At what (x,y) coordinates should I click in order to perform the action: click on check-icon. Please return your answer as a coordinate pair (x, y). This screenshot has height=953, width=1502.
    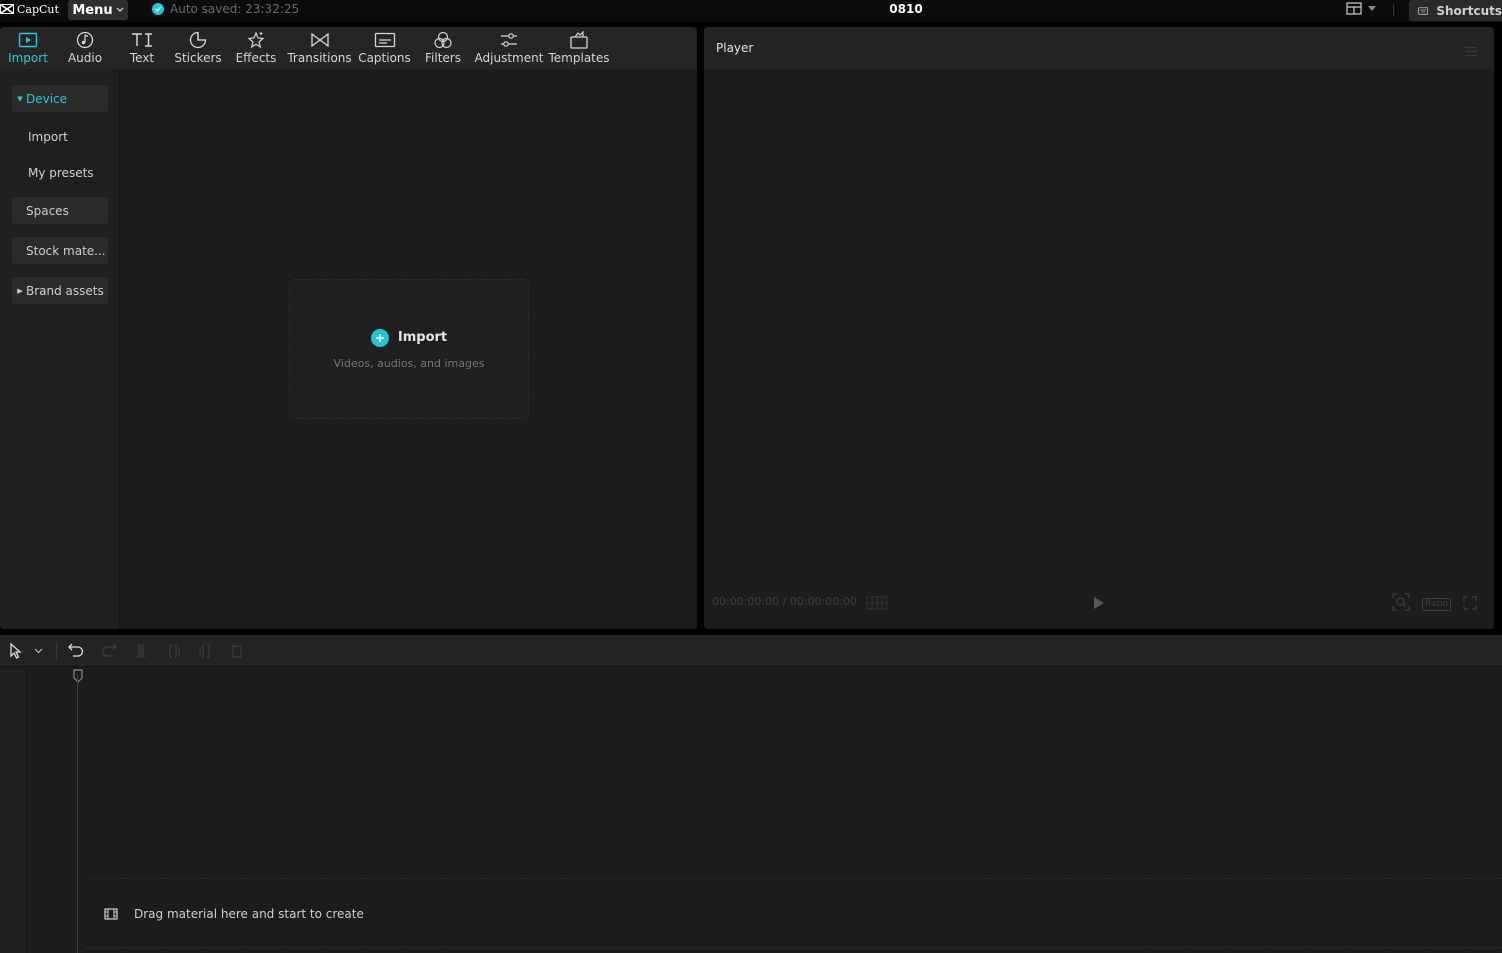
    Looking at the image, I should click on (158, 9).